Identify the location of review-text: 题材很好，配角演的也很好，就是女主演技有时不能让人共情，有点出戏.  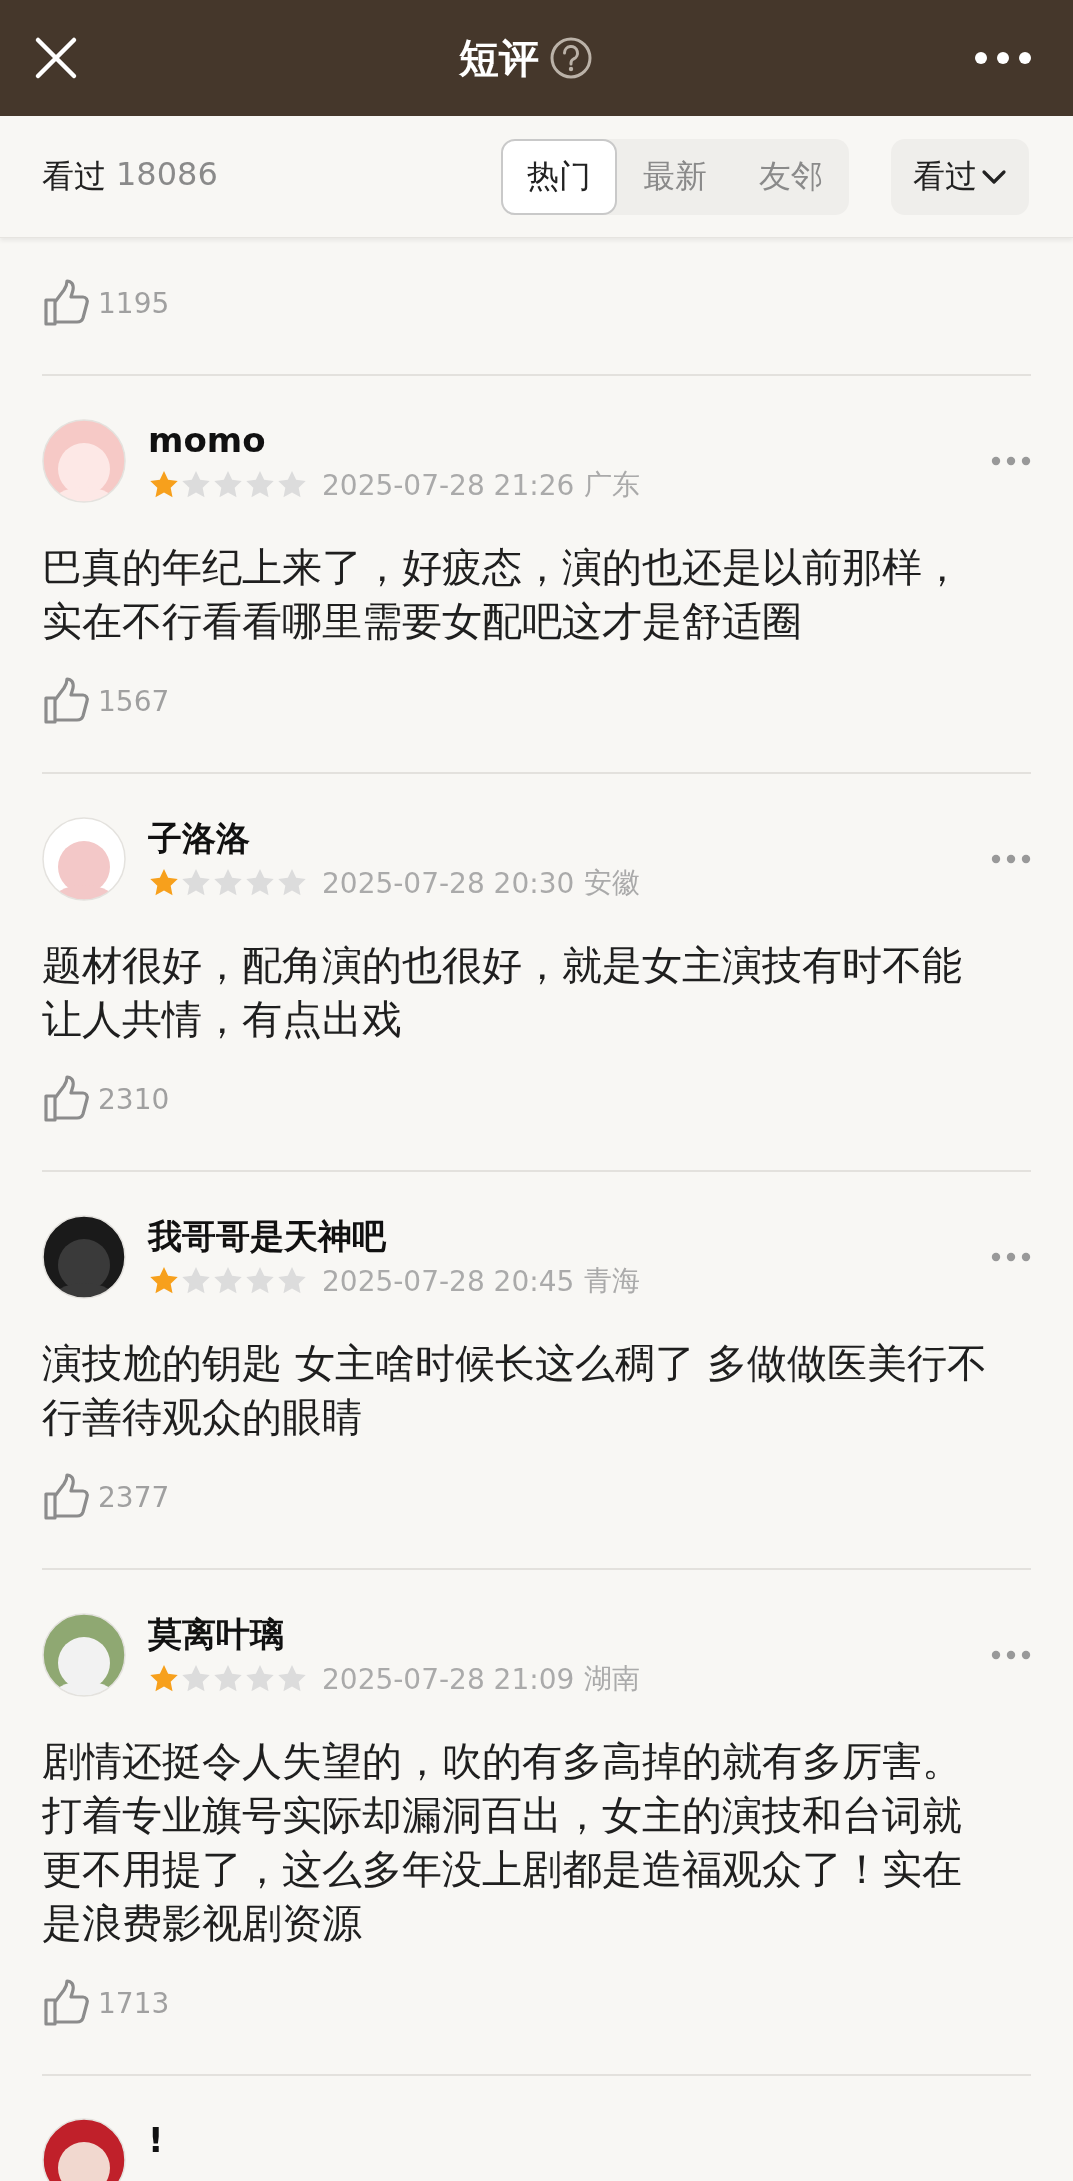
(502, 992).